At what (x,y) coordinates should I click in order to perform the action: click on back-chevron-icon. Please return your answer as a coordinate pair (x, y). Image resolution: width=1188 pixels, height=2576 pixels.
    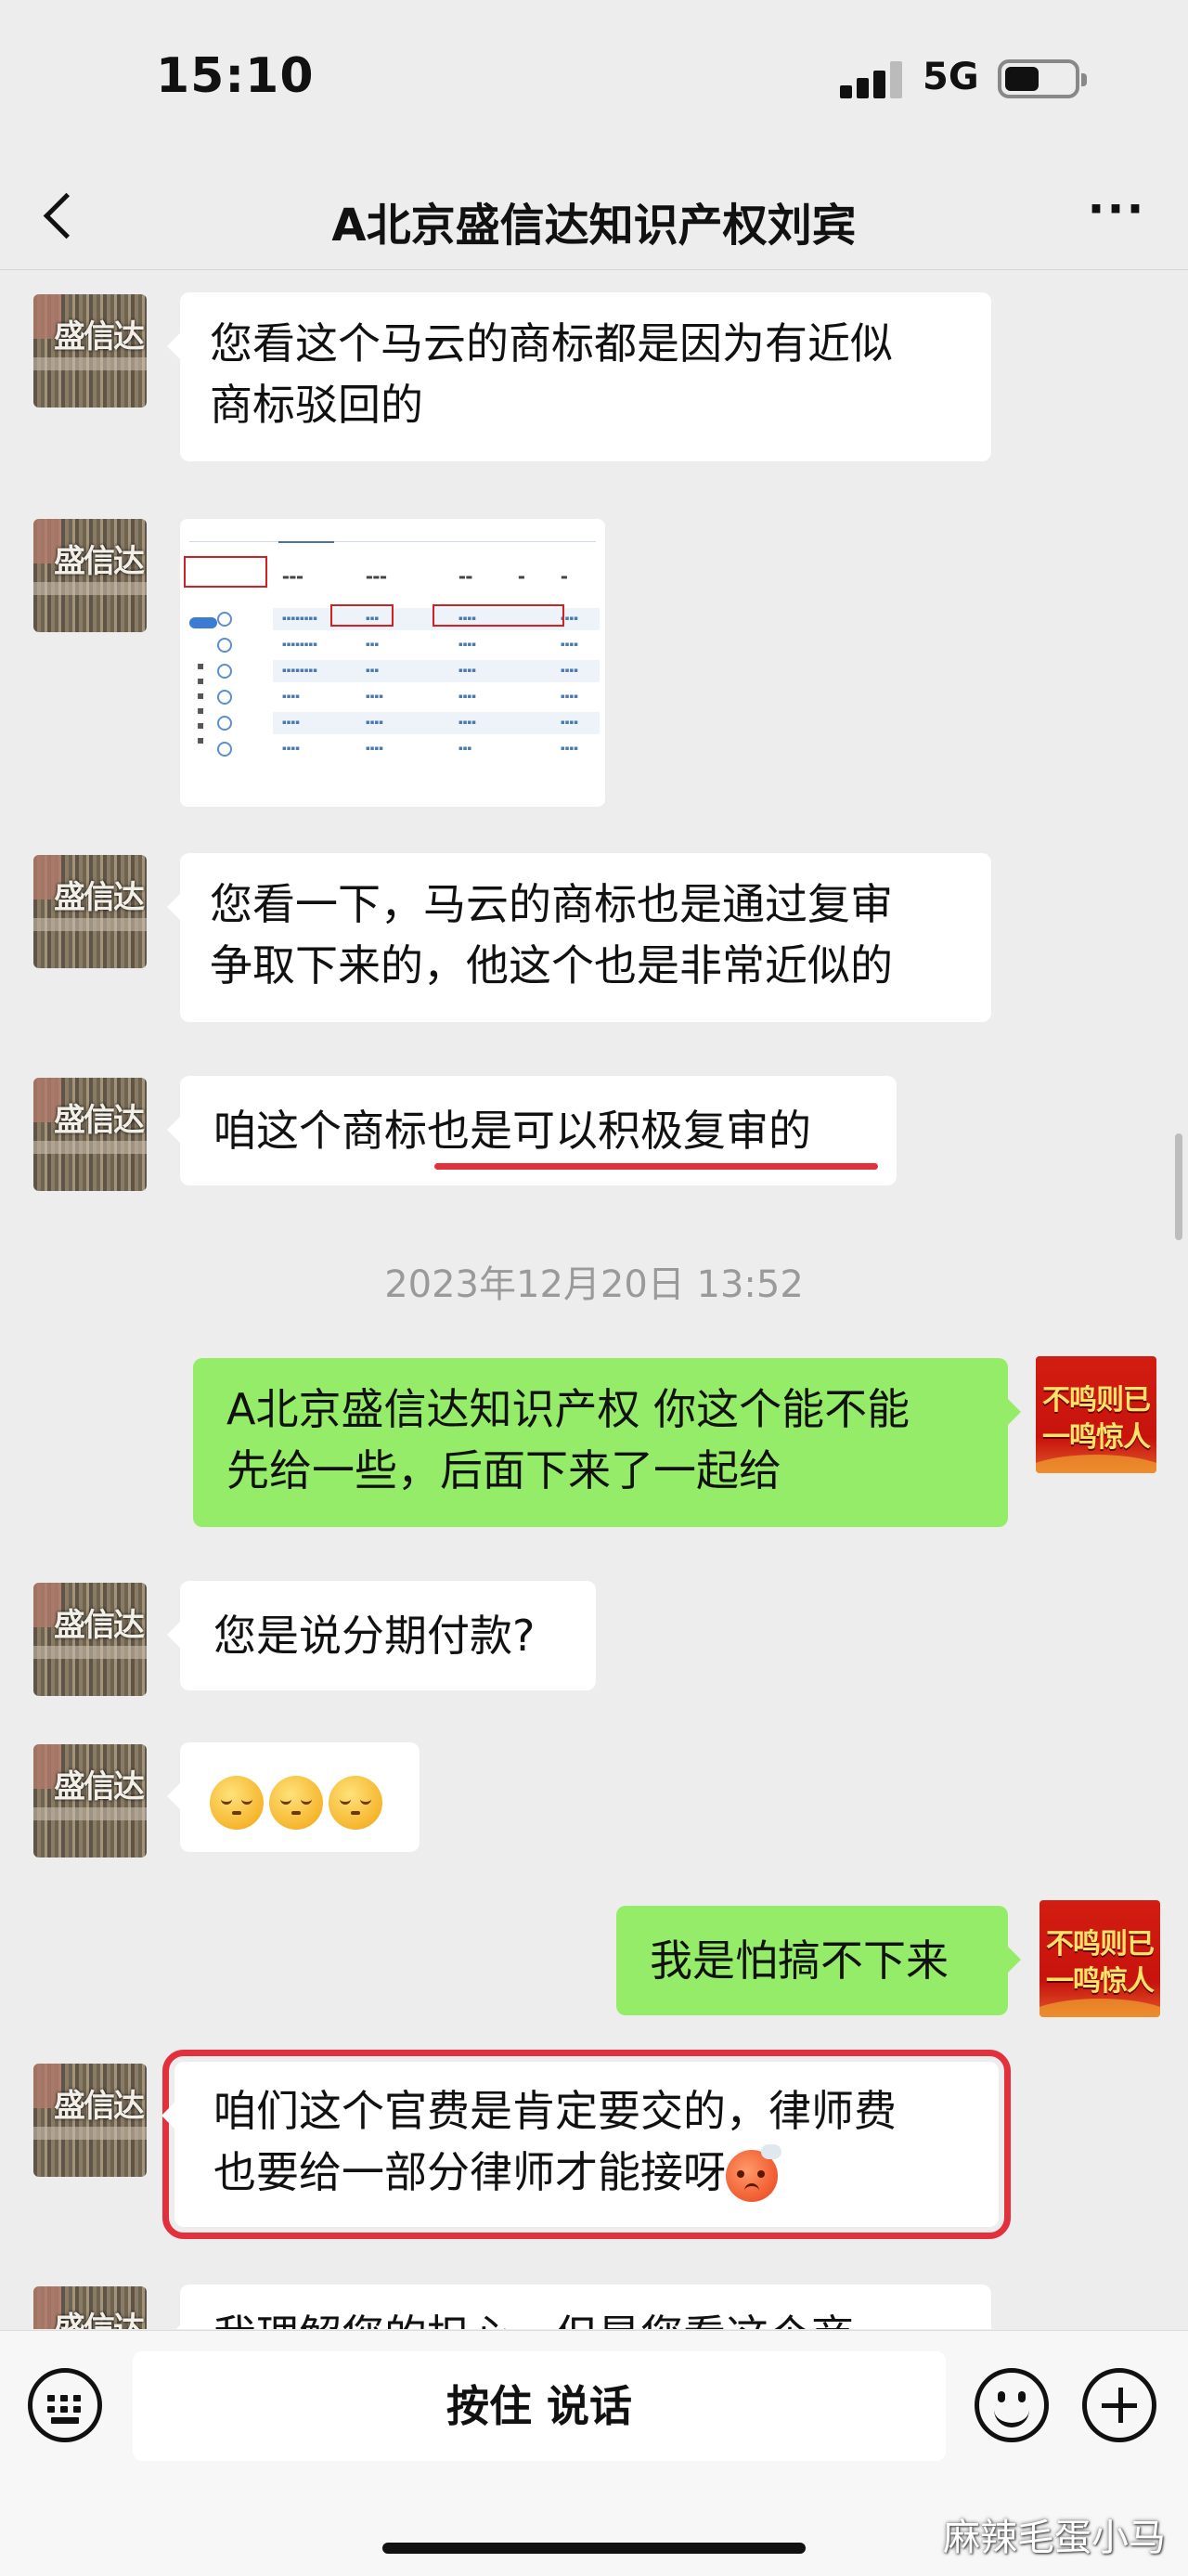
    Looking at the image, I should click on (65, 215).